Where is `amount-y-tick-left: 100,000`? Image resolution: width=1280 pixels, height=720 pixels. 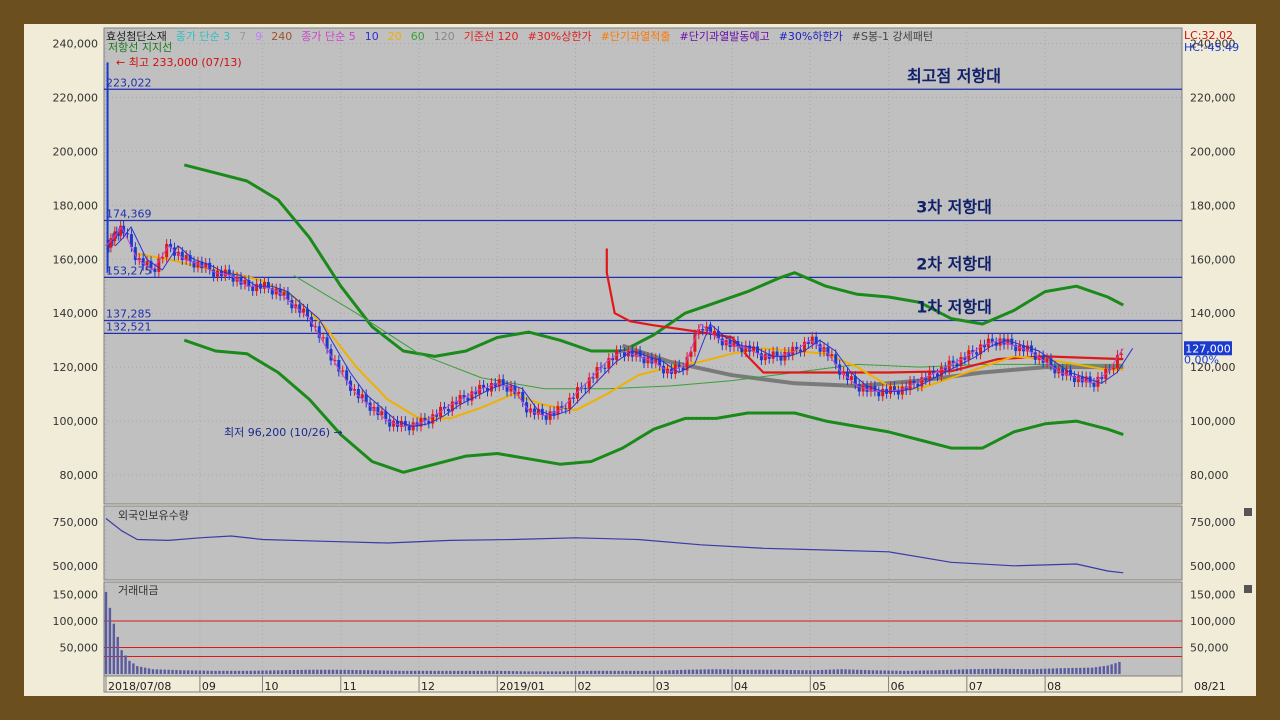
amount-y-tick-left: 100,000 is located at coordinates (76, 621).